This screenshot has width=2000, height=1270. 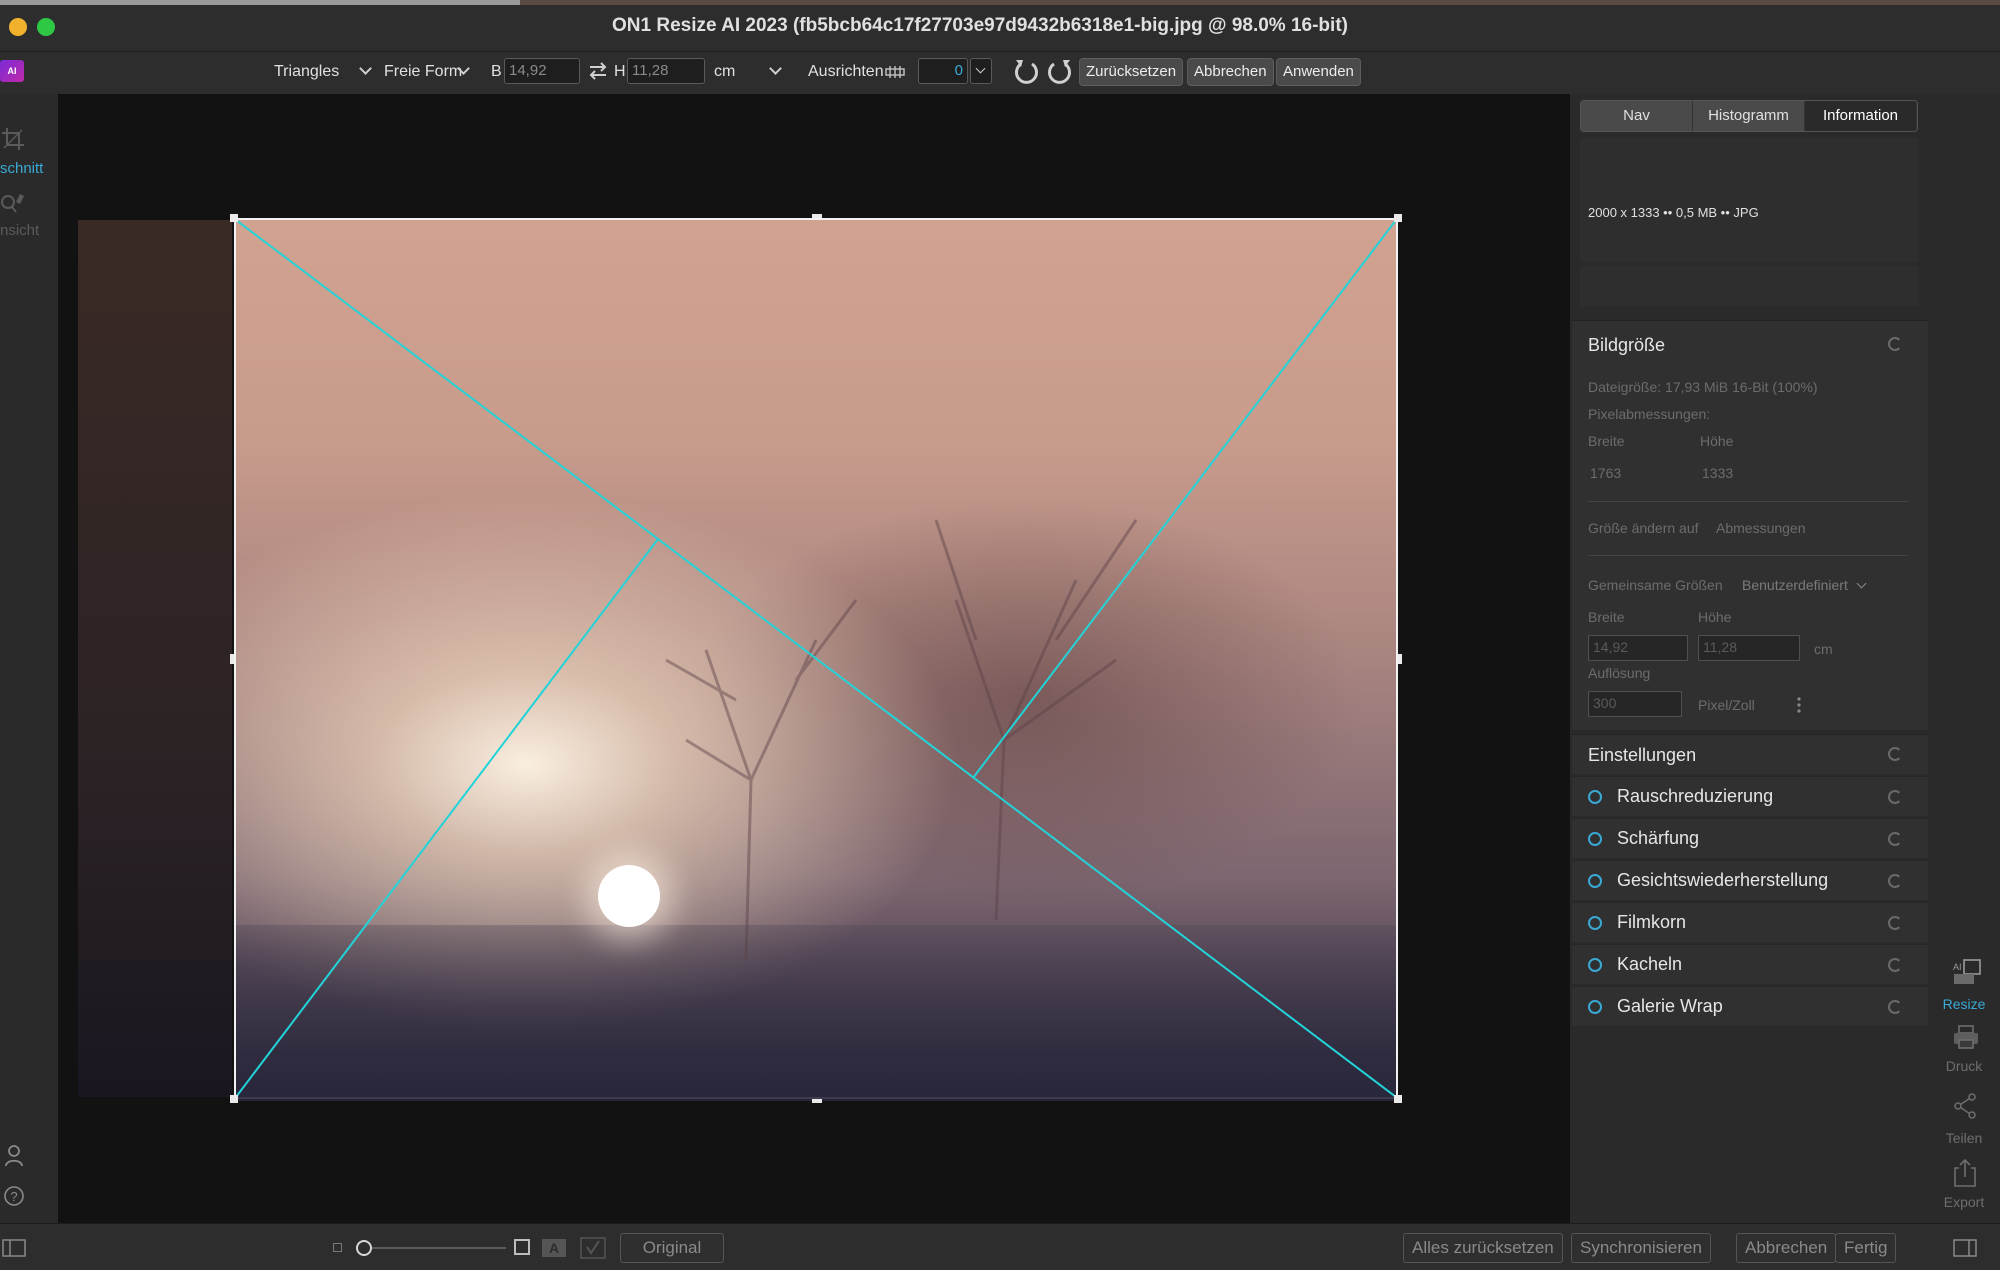 I want to click on setting-row-gallery-wrap: Galerie Wrap, so click(x=1750, y=1006).